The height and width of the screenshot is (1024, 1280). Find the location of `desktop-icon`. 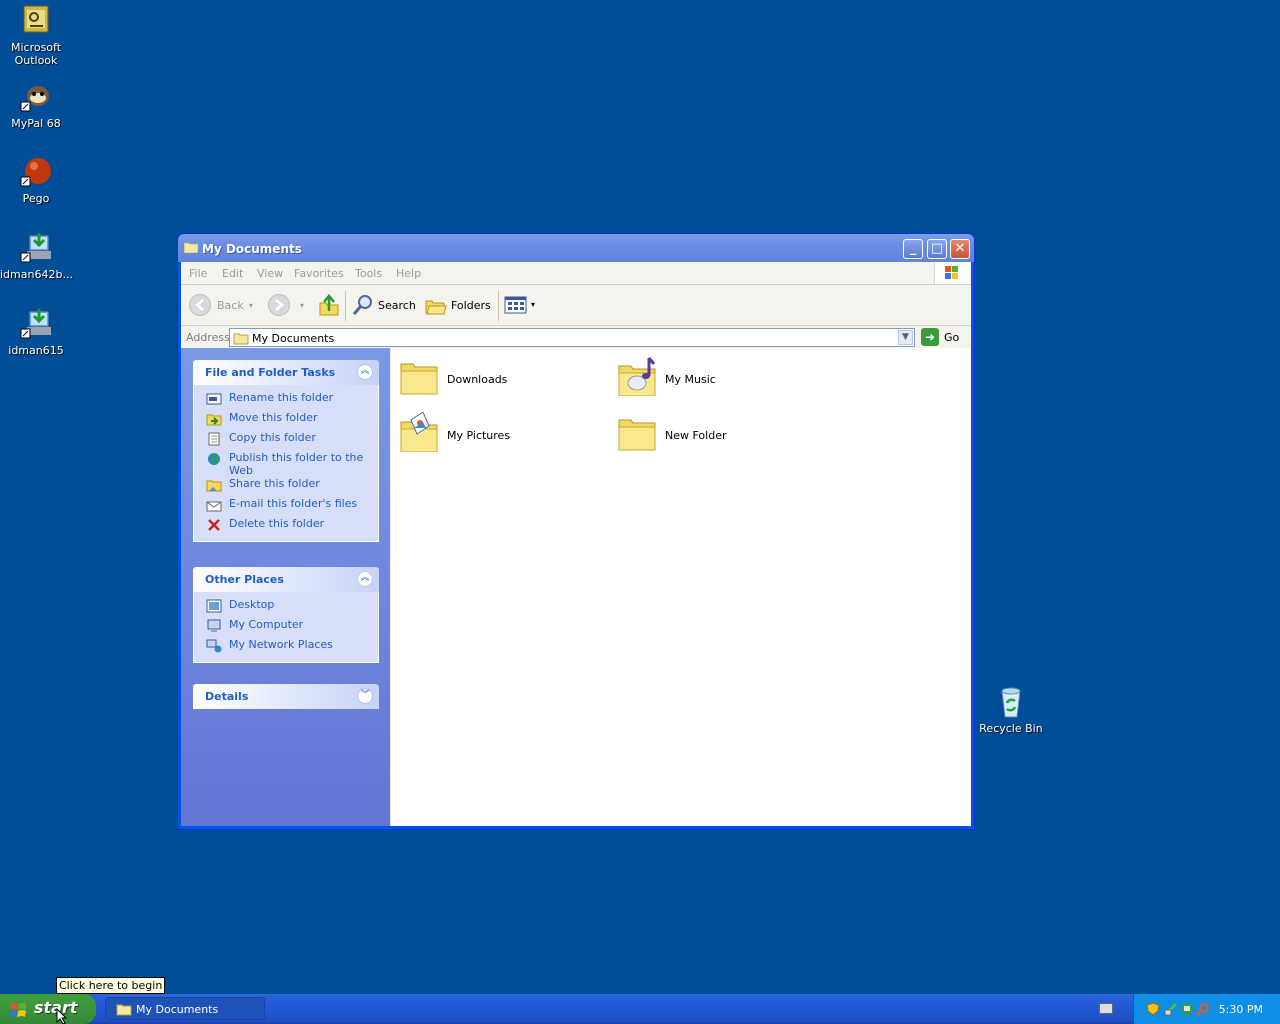

desktop-icon is located at coordinates (214, 606).